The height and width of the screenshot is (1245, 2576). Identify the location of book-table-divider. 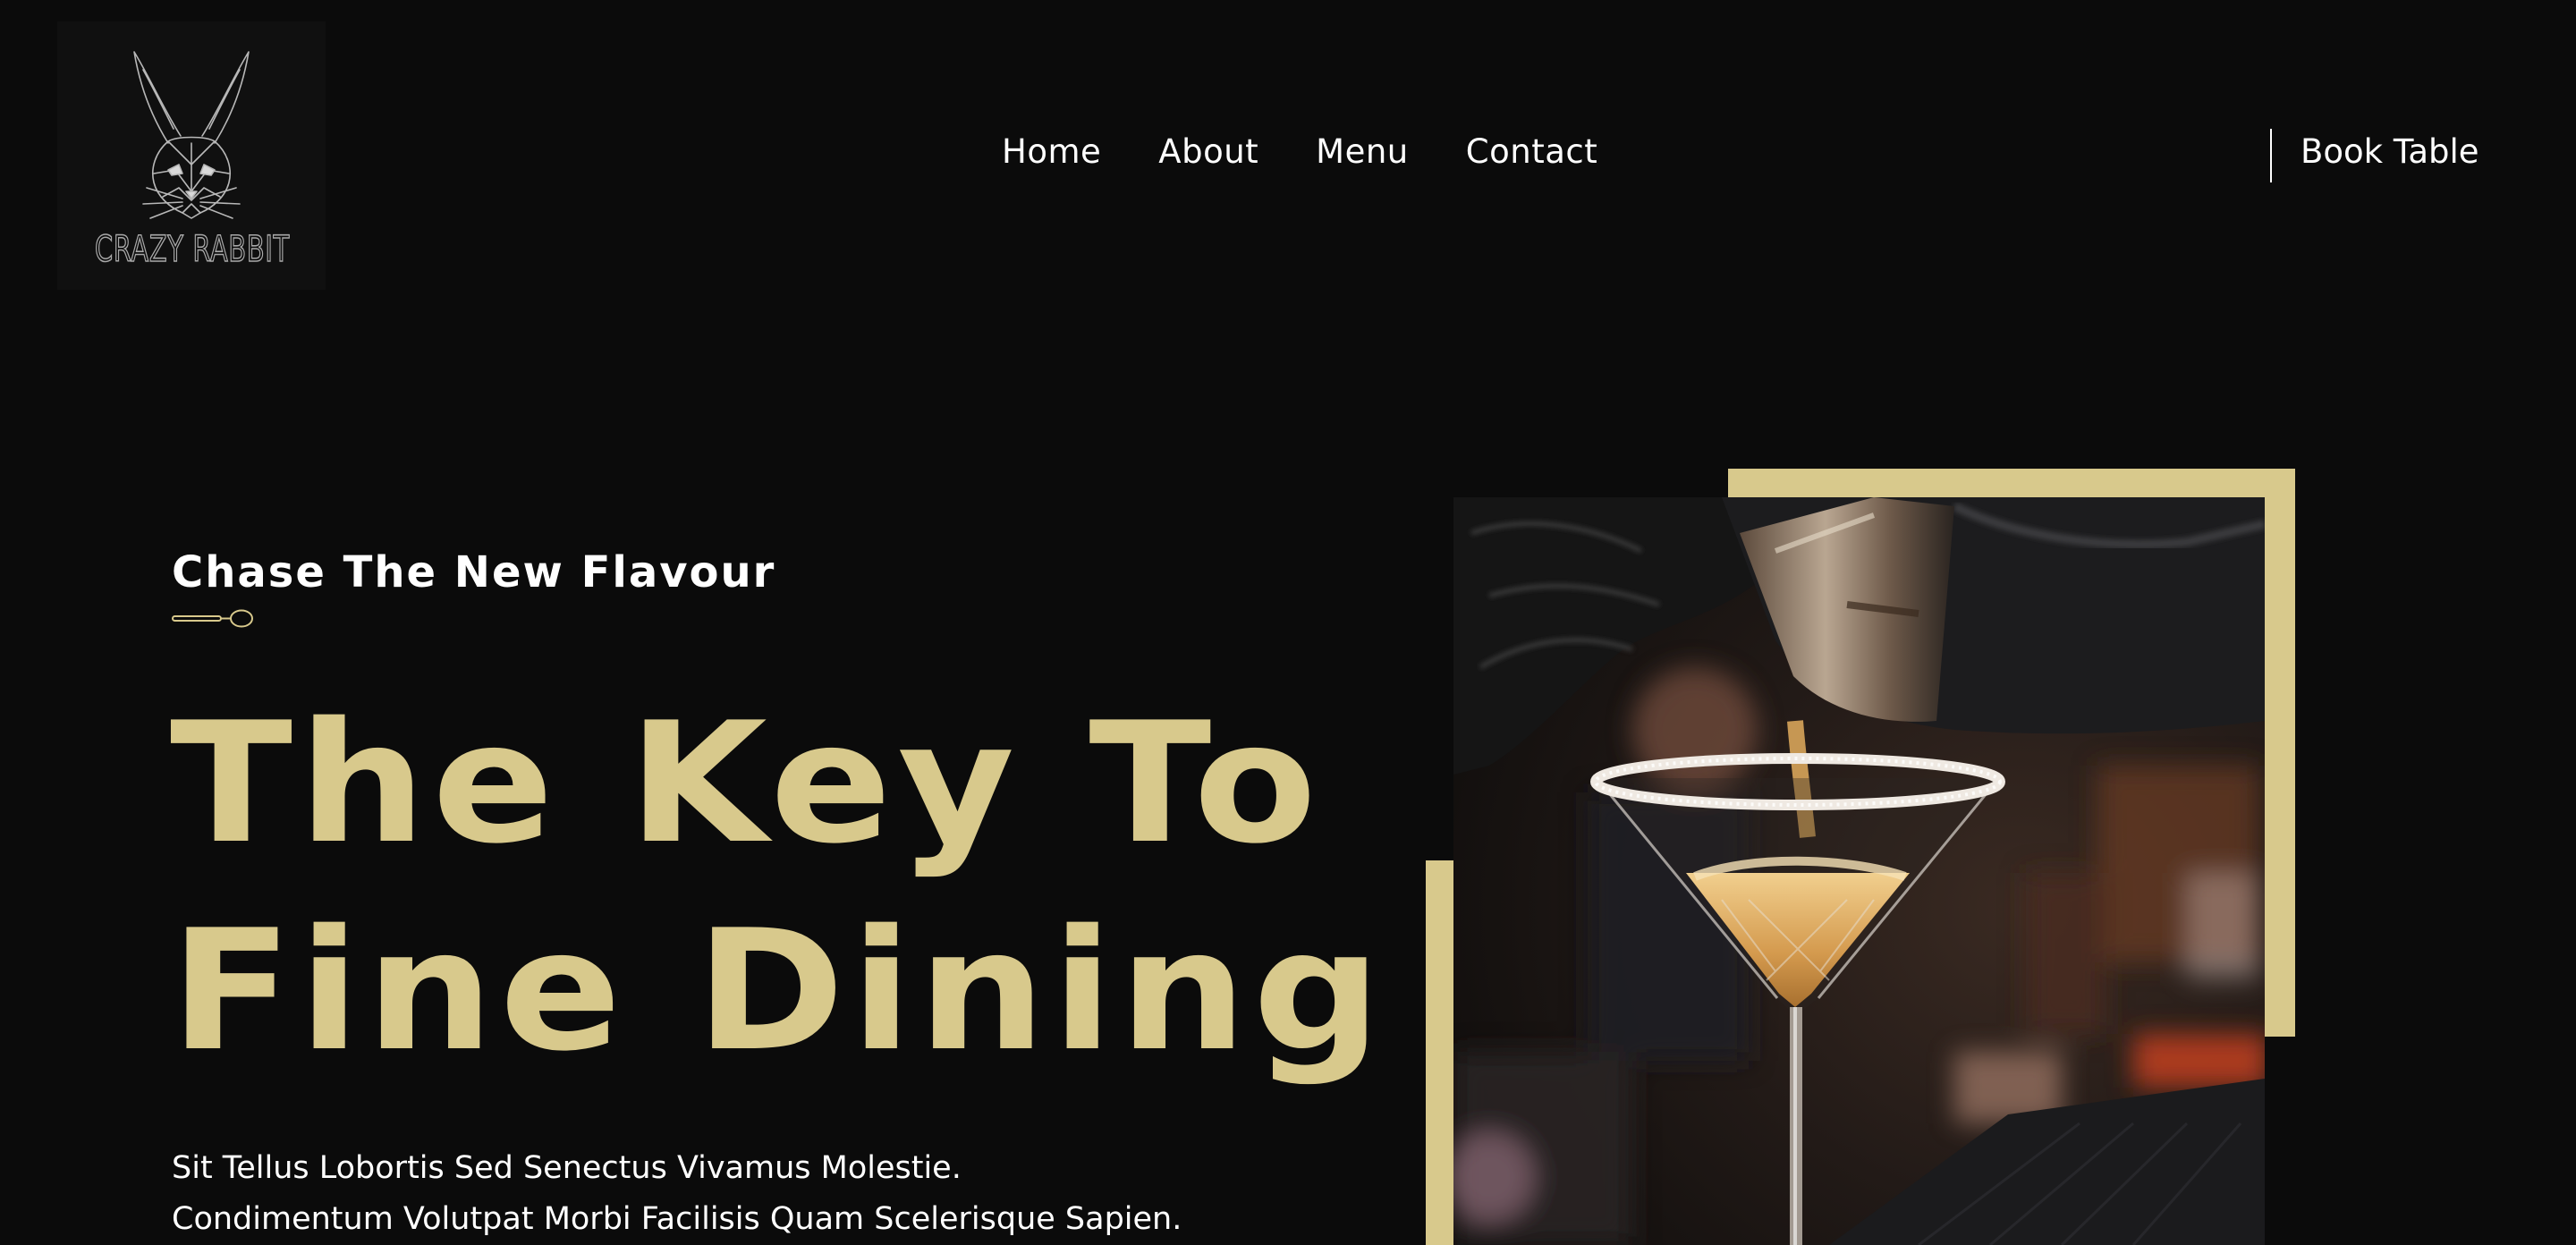
(2271, 155).